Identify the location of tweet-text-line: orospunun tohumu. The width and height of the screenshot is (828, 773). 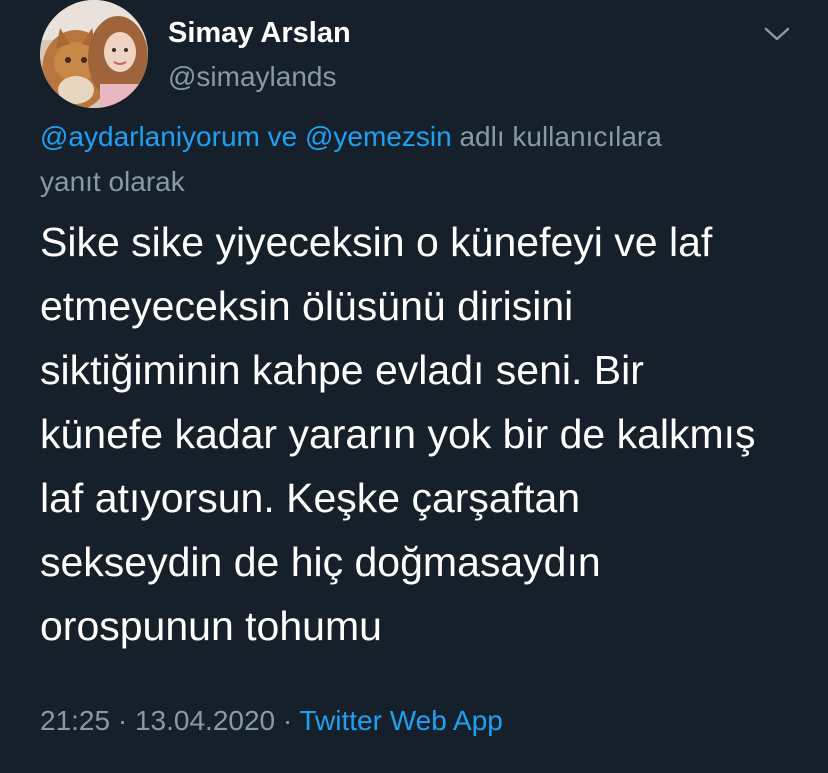
(211, 626).